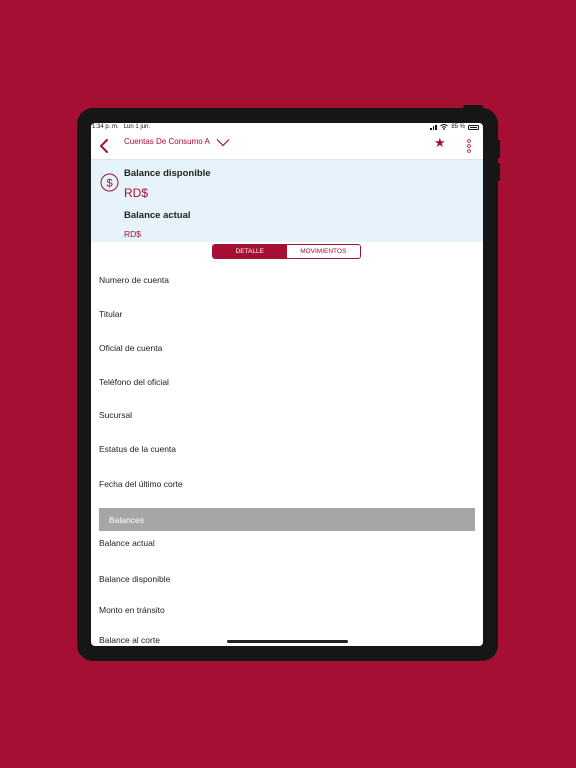 This screenshot has width=576, height=768. Describe the element at coordinates (250, 251) in the screenshot. I see `tab-detalle: DETALLE` at that location.